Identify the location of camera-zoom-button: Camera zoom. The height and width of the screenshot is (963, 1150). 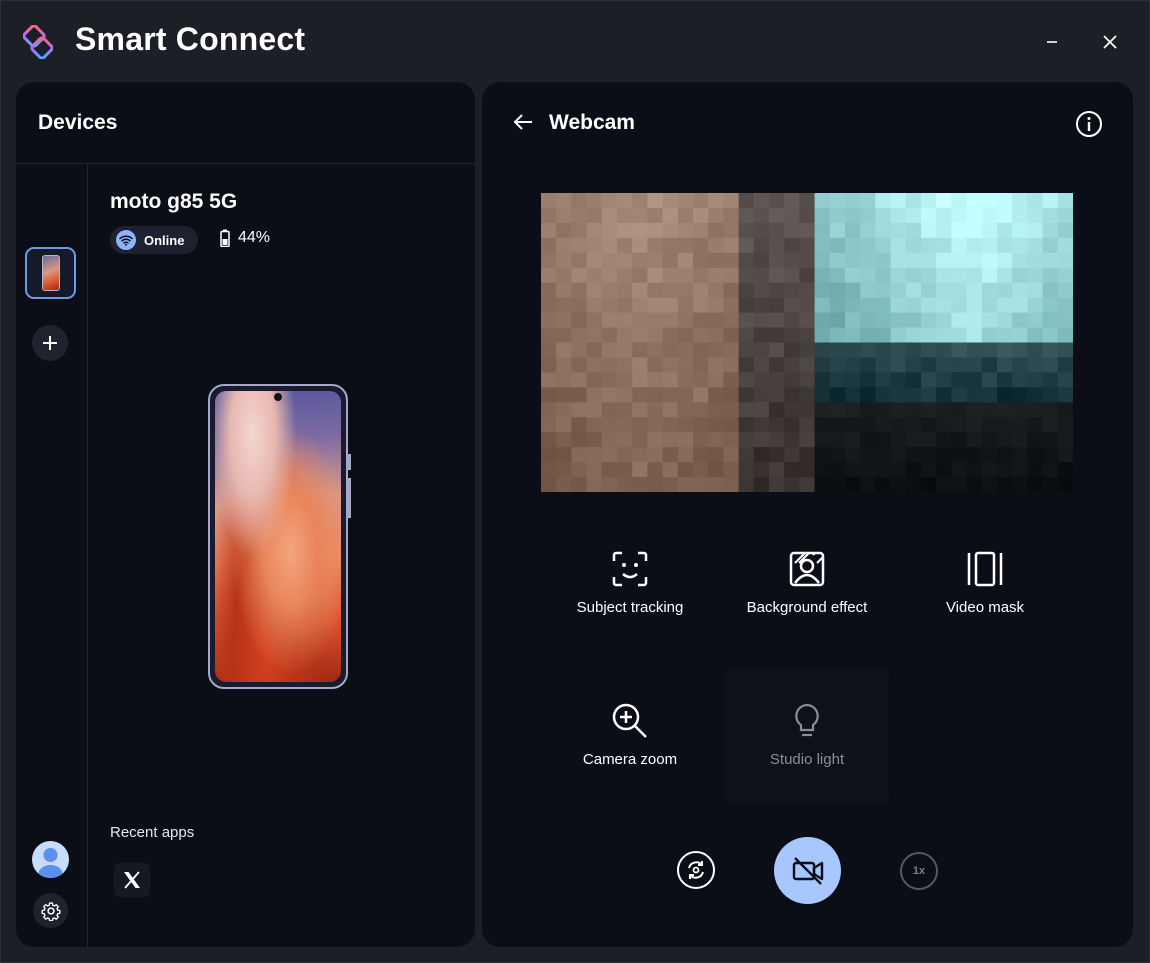
(630, 756).